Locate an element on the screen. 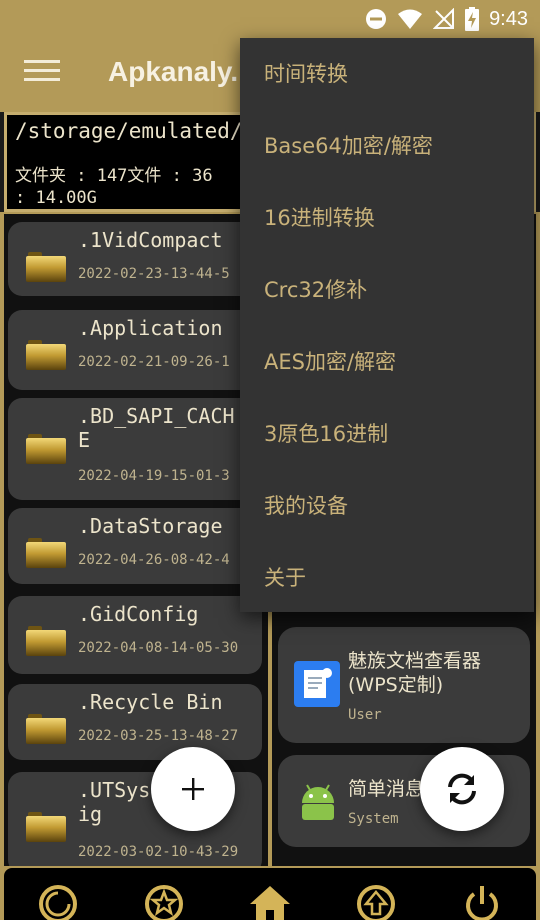  menu-item-aes: AES加密/解密 is located at coordinates (330, 361).